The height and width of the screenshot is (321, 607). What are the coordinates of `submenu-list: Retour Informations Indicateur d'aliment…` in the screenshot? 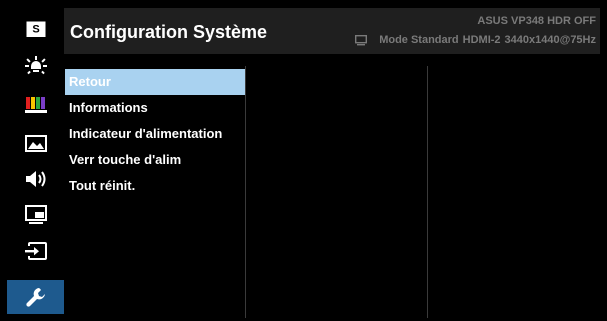 It's located at (155, 134).